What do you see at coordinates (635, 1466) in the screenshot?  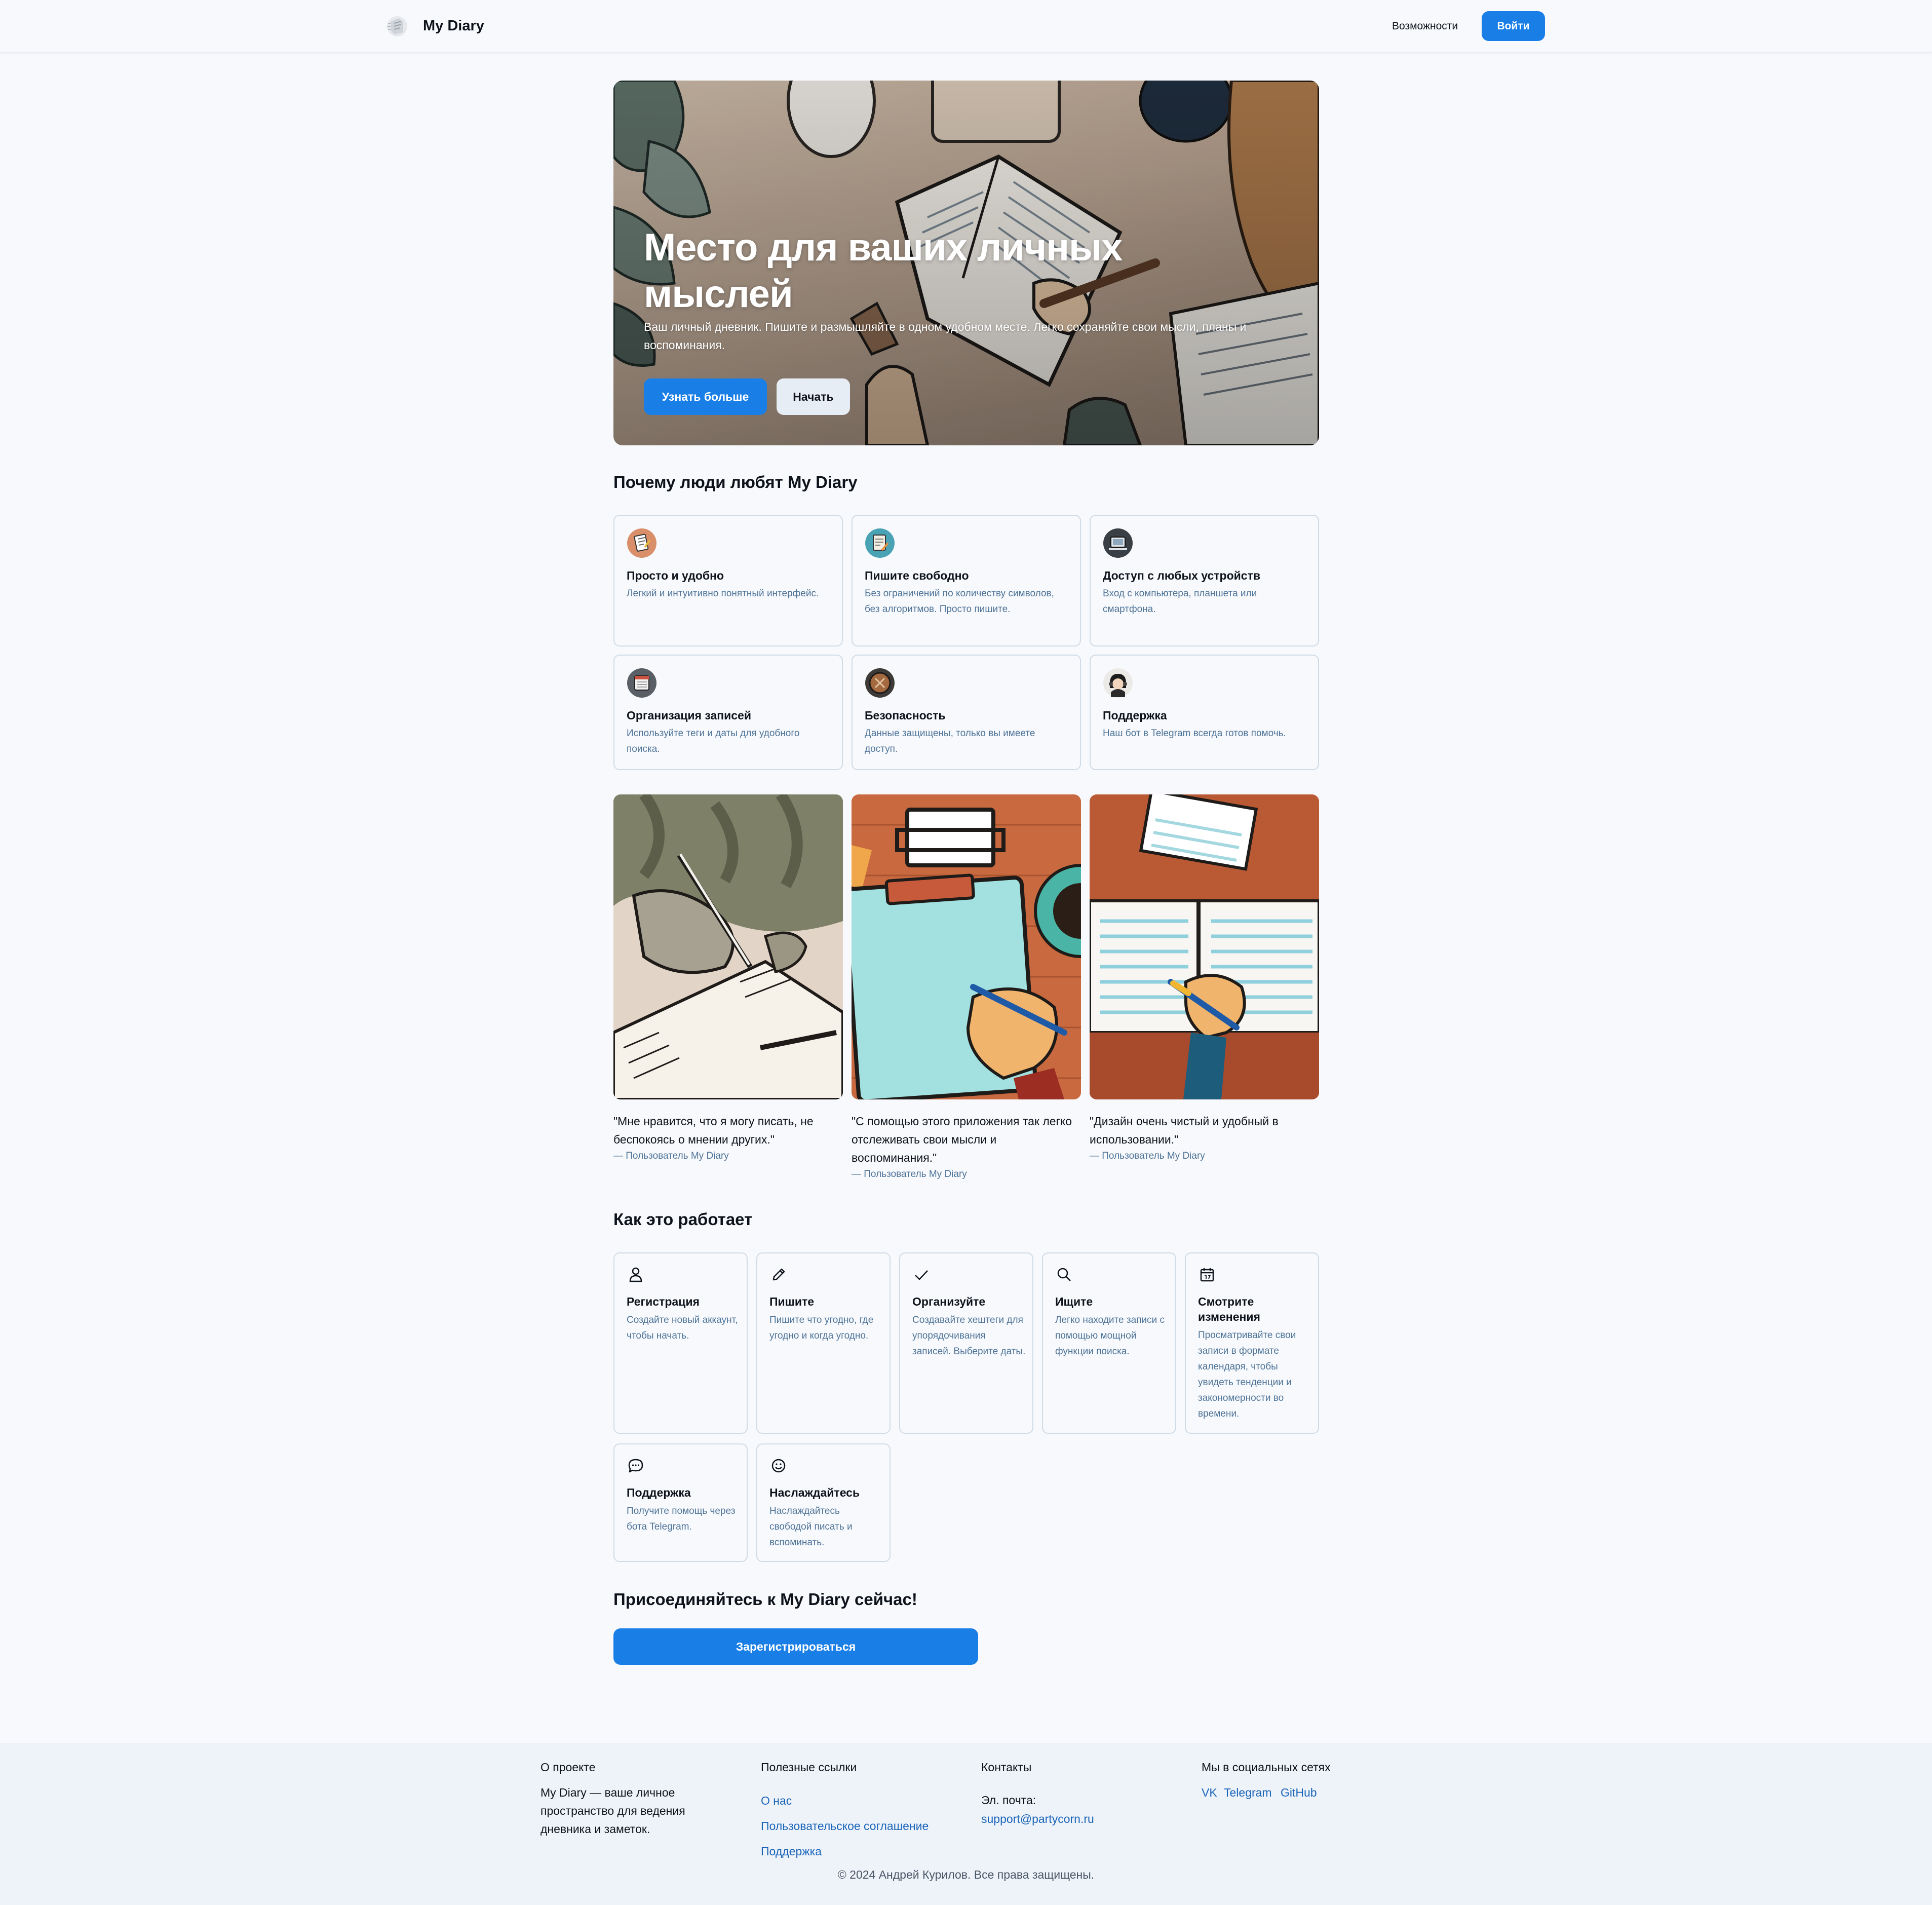 I see `chat-icon` at bounding box center [635, 1466].